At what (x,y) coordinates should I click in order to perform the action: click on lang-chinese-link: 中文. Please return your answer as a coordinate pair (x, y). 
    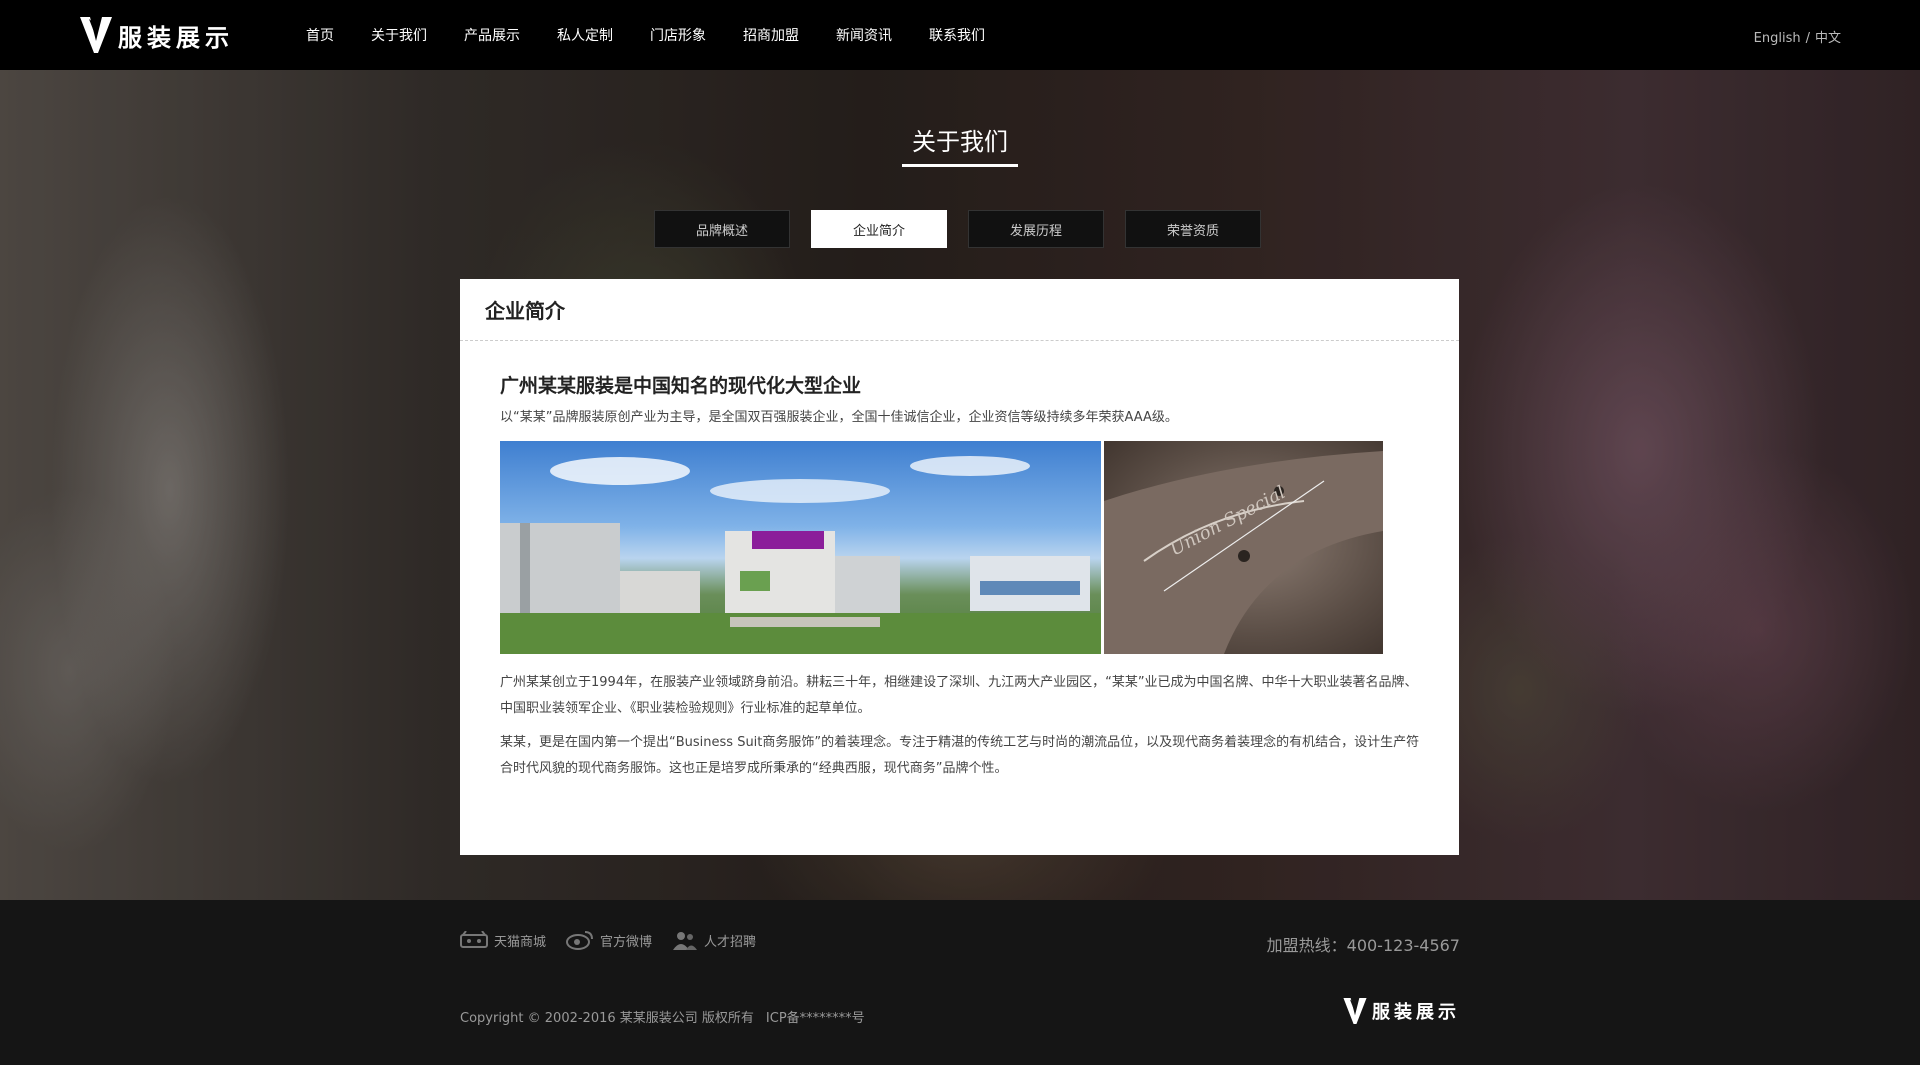
    Looking at the image, I should click on (1828, 38).